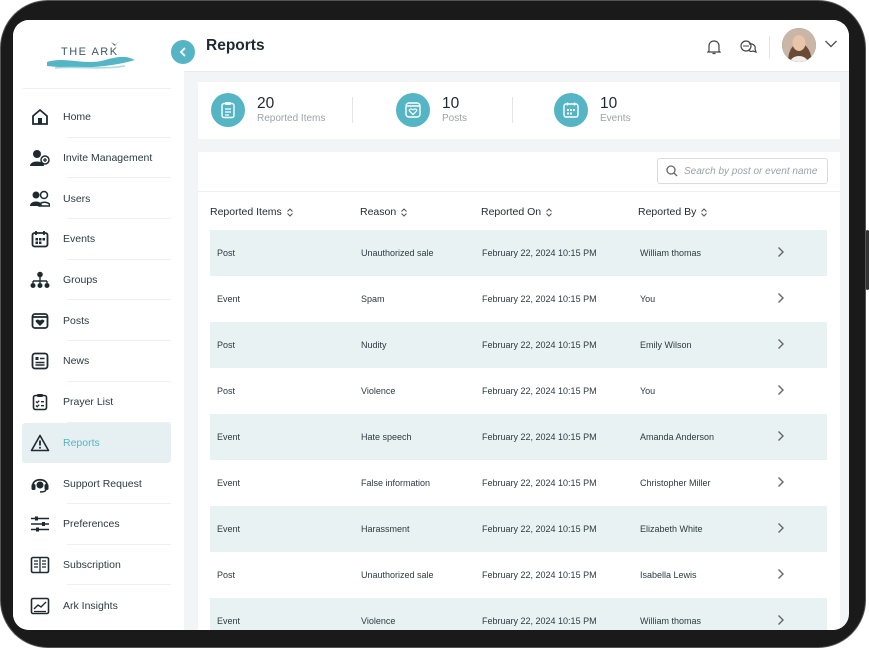 This screenshot has height=652, width=869. I want to click on bell-icon, so click(714, 47).